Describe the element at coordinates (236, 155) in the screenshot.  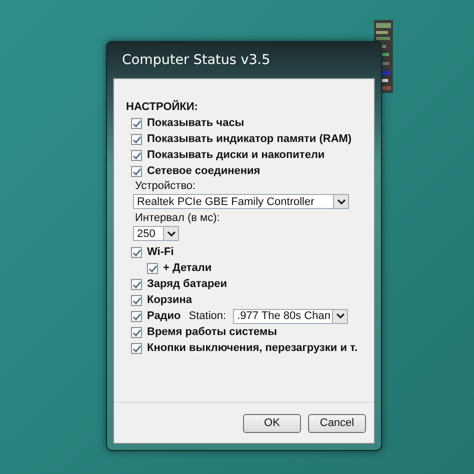
I see `checkbox-label: Показывать диски и накопители` at that location.